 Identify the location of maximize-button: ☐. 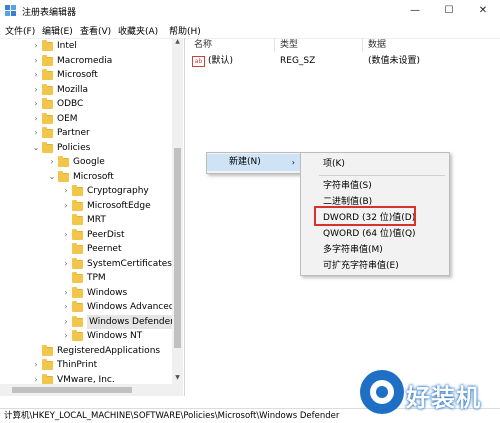
(449, 11).